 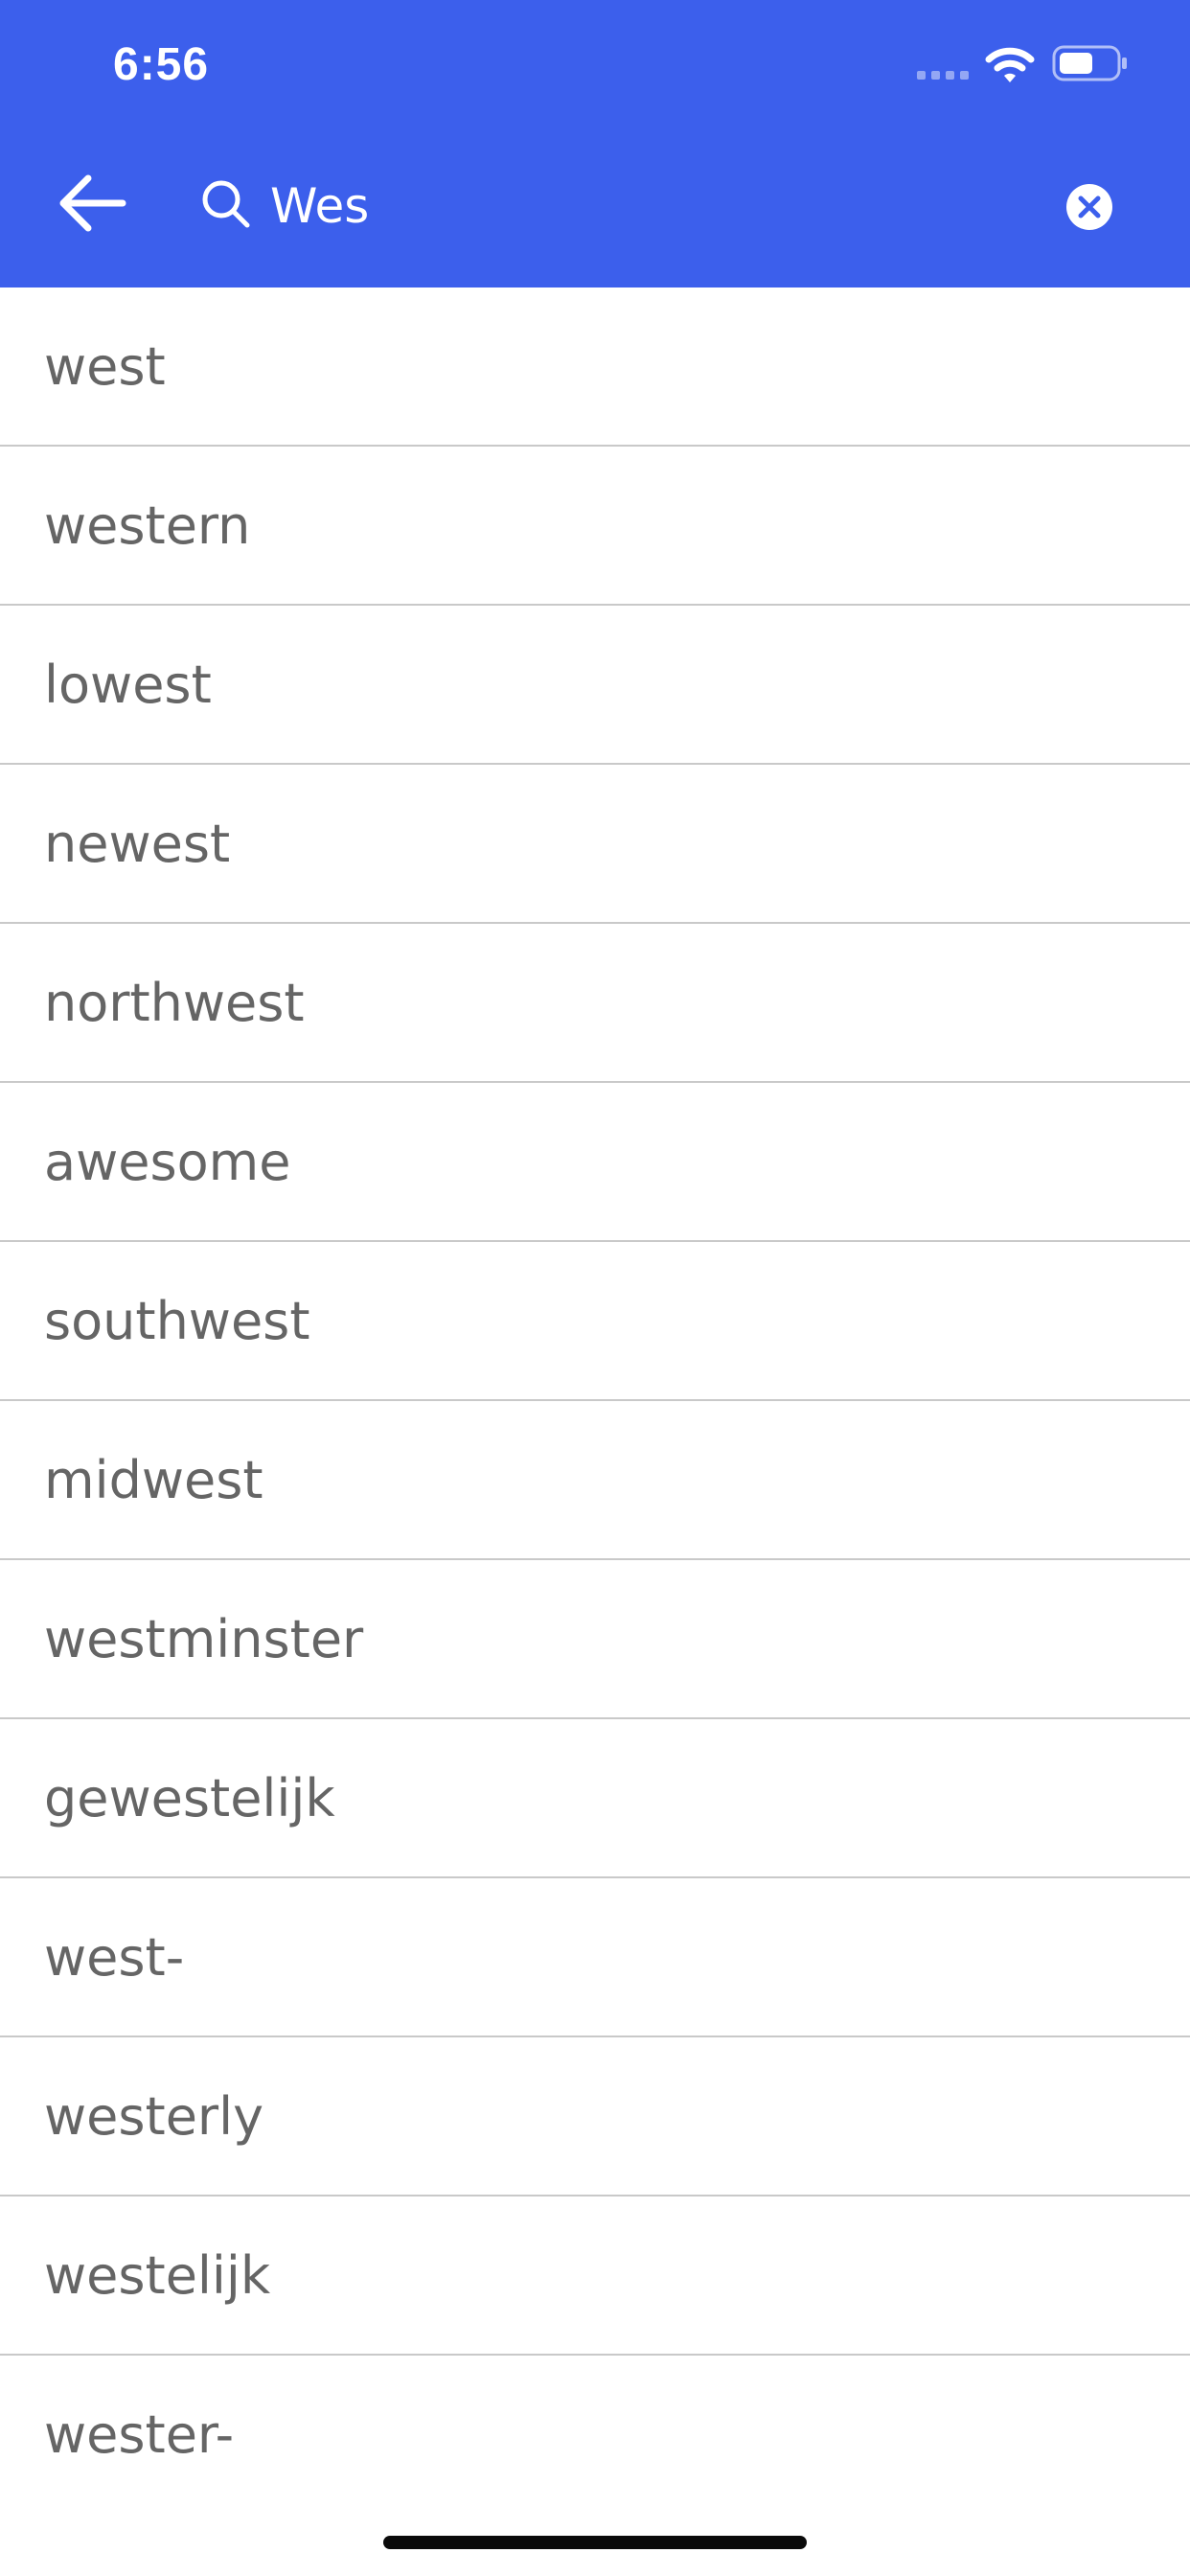 I want to click on home-indicator, so click(x=595, y=2542).